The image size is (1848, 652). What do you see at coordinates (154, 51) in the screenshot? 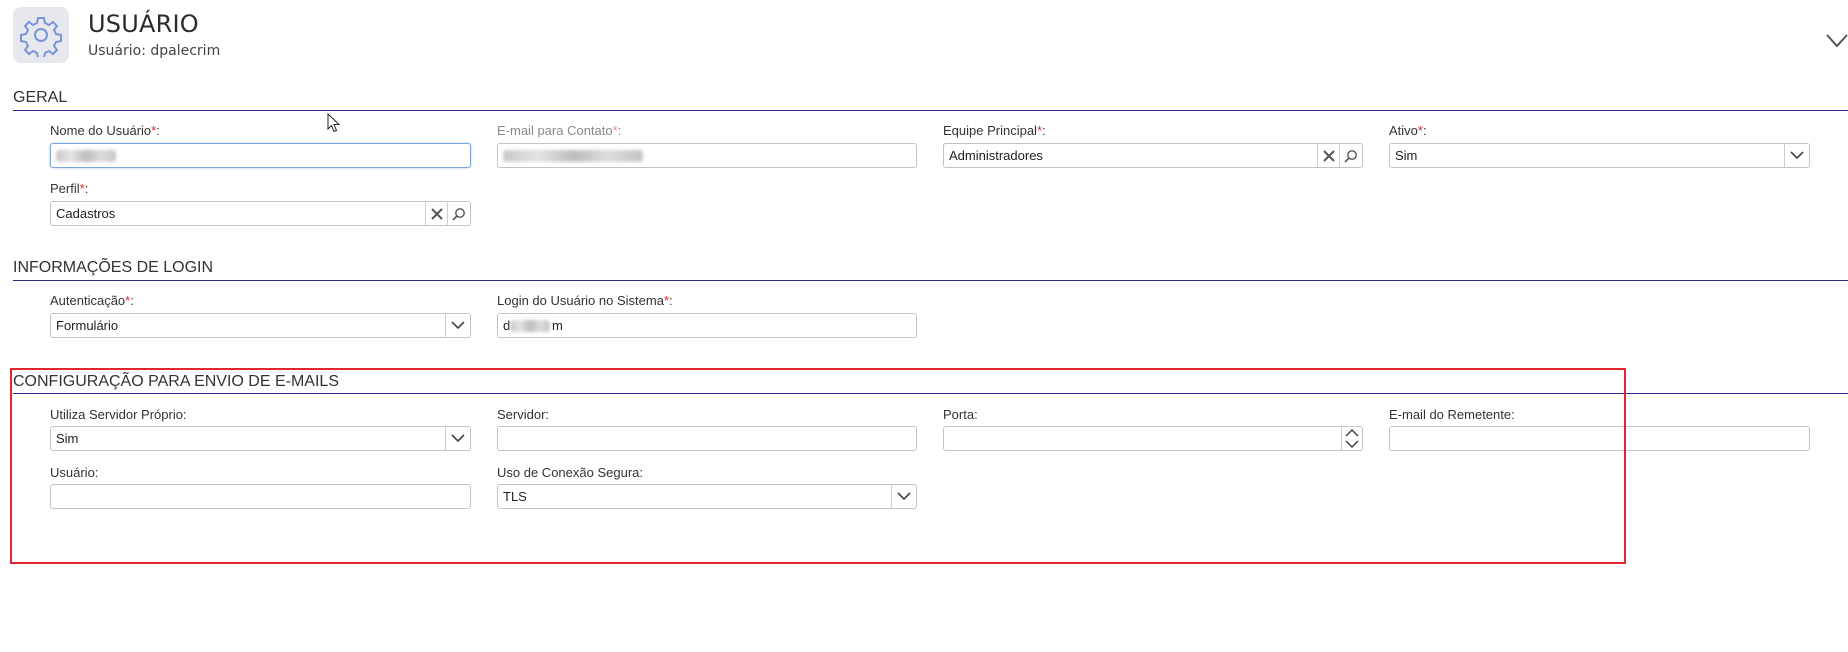
I see `page-subtitle: Usuário: dpalecrim` at bounding box center [154, 51].